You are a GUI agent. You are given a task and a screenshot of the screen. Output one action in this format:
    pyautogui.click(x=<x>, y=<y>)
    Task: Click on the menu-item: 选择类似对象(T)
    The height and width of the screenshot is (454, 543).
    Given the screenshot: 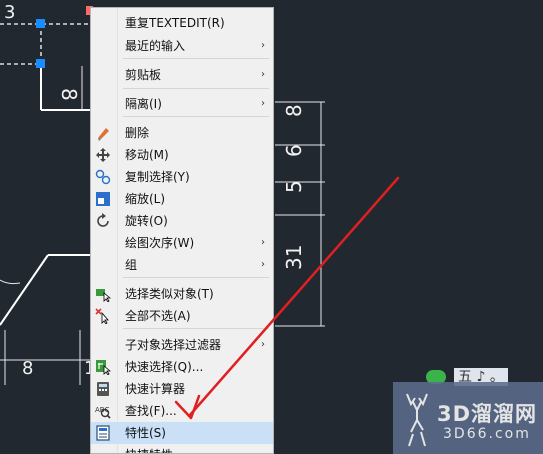 What is the action you would take?
    pyautogui.click(x=182, y=294)
    